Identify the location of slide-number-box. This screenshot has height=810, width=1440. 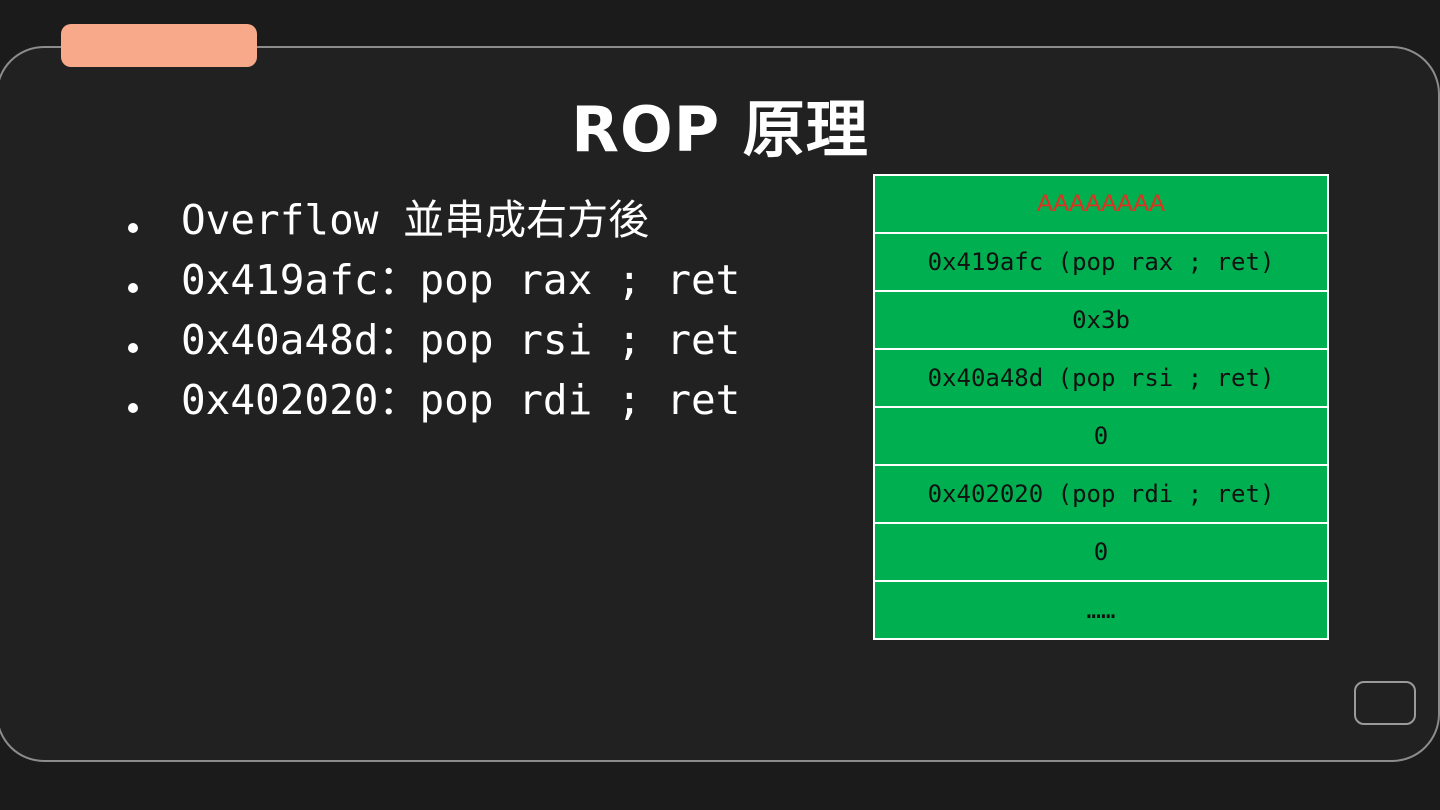
(1385, 703).